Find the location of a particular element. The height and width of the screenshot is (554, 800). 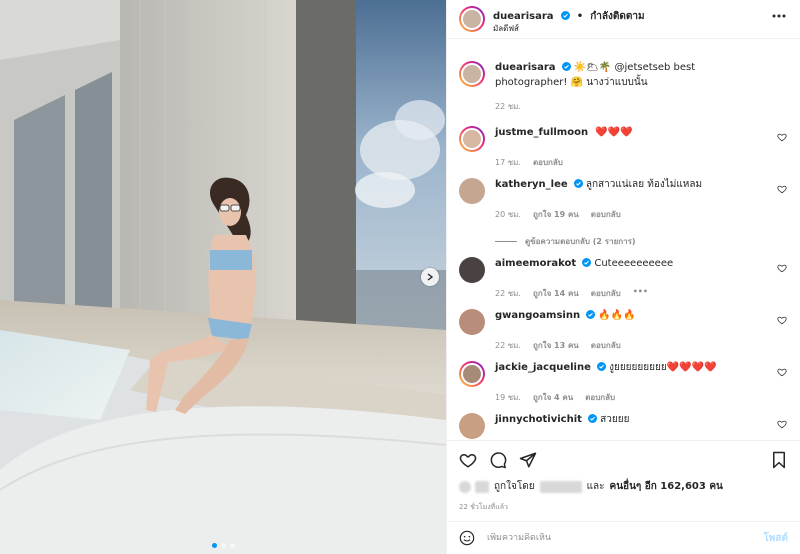

view-replies-label: ดูข้อความตอบกลับ (2 รายการ) is located at coordinates (580, 241).